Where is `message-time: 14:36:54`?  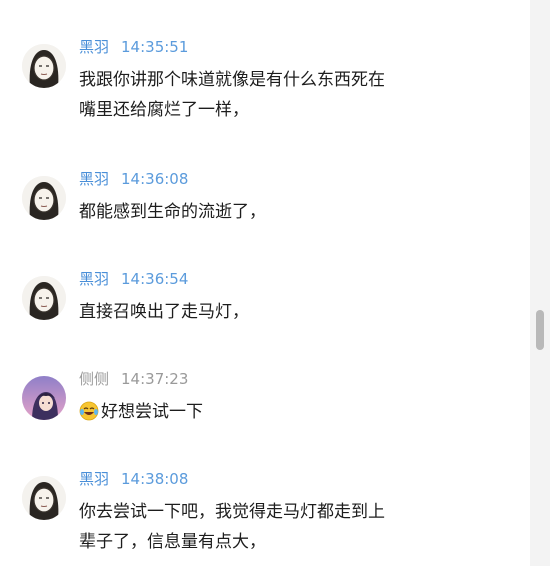 message-time: 14:36:54 is located at coordinates (155, 279).